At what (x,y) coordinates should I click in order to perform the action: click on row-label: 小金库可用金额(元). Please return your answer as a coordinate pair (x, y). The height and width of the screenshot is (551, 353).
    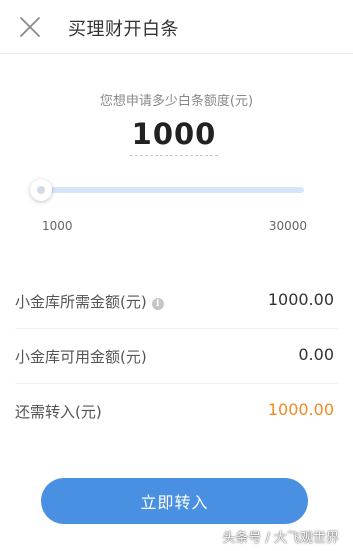
    Looking at the image, I should click on (81, 357).